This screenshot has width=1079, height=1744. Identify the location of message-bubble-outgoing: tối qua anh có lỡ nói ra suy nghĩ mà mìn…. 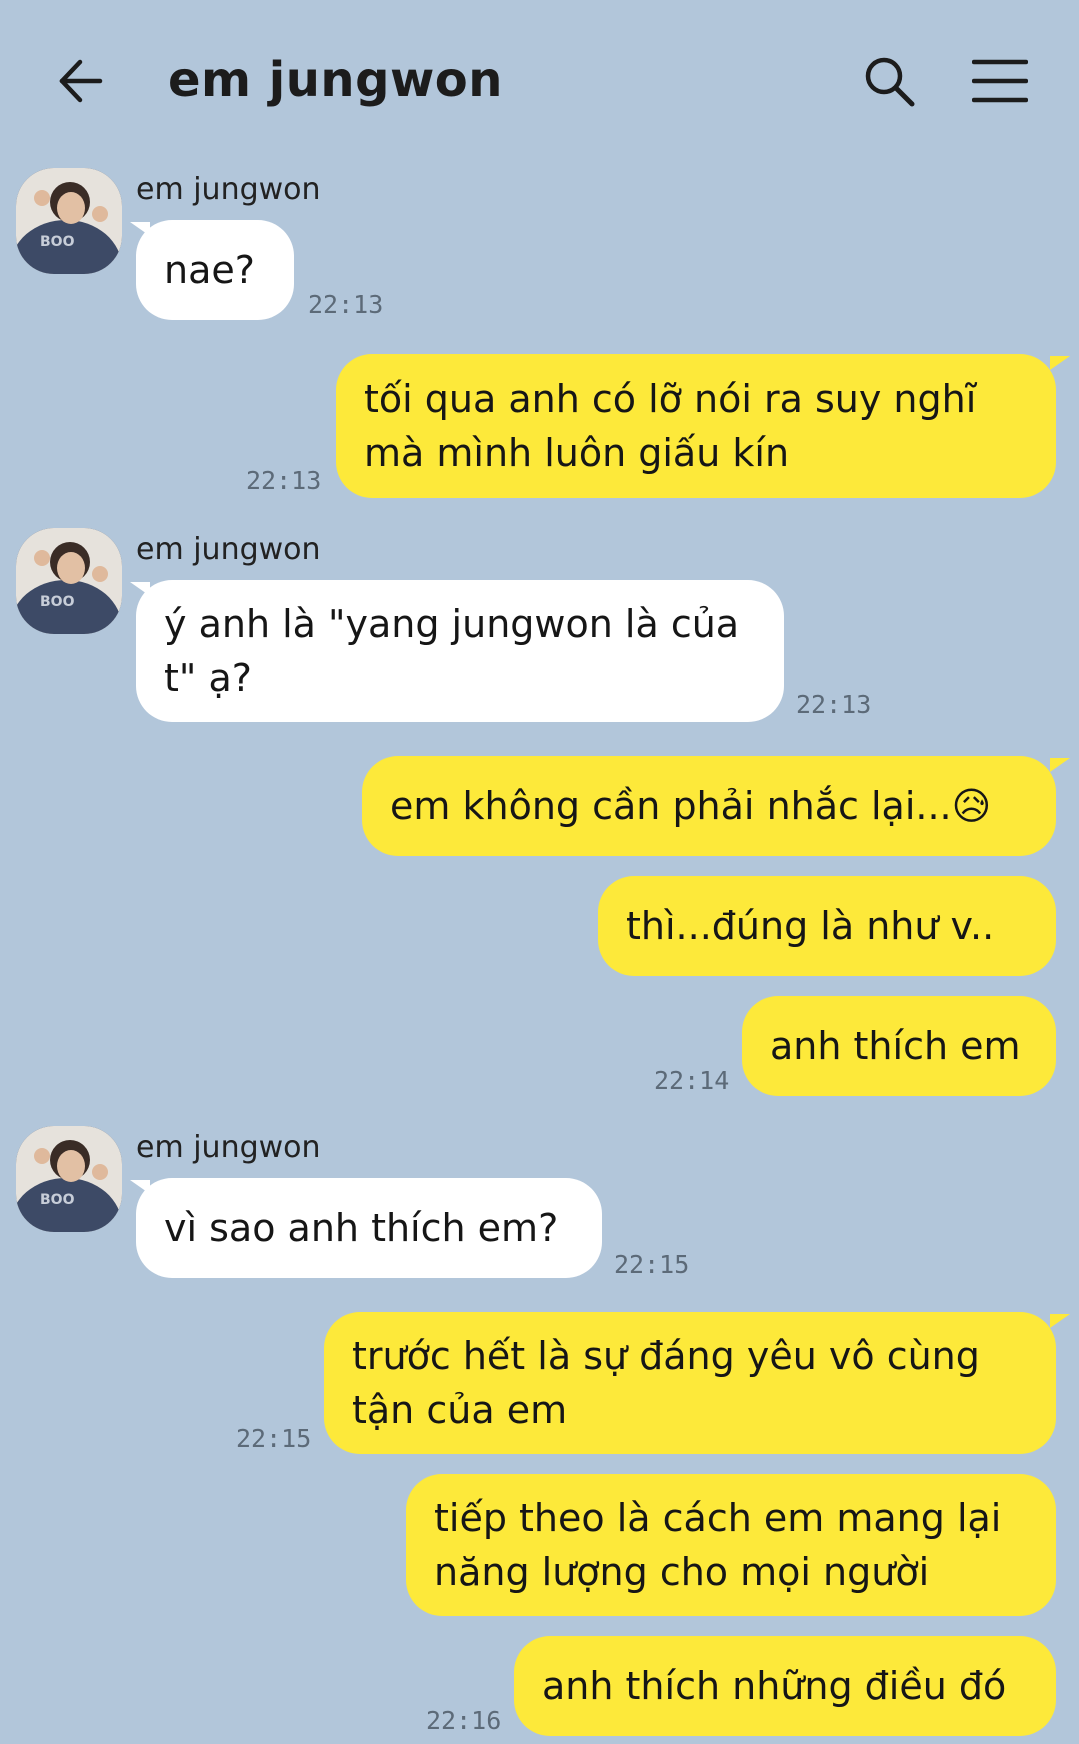
(696, 426).